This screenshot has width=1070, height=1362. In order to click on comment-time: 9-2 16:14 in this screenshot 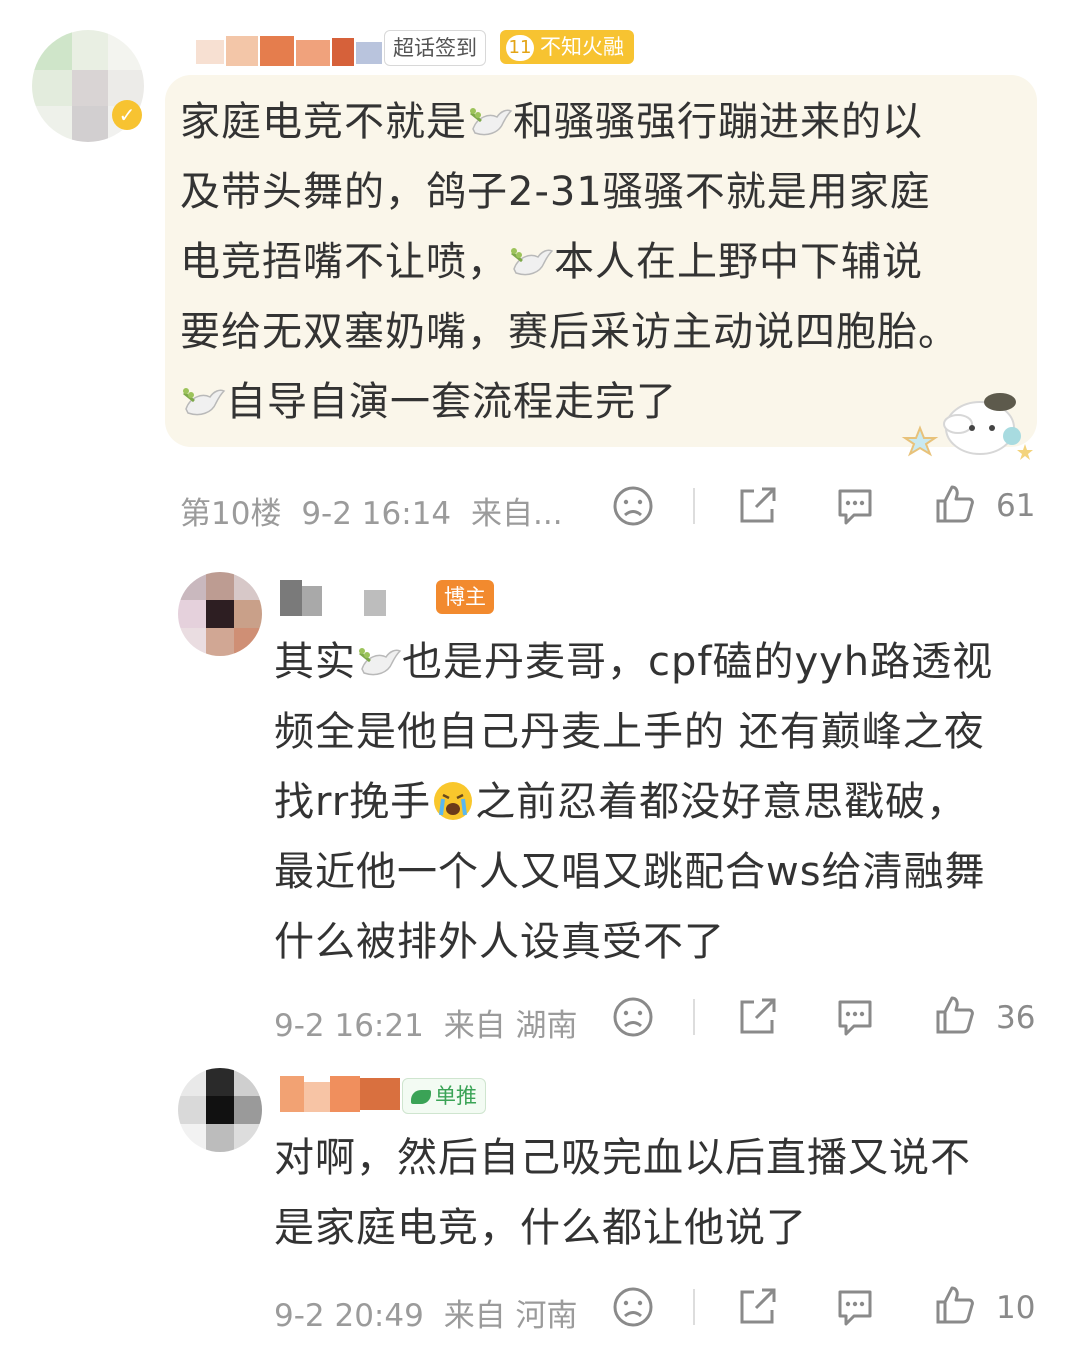, I will do `click(376, 514)`.